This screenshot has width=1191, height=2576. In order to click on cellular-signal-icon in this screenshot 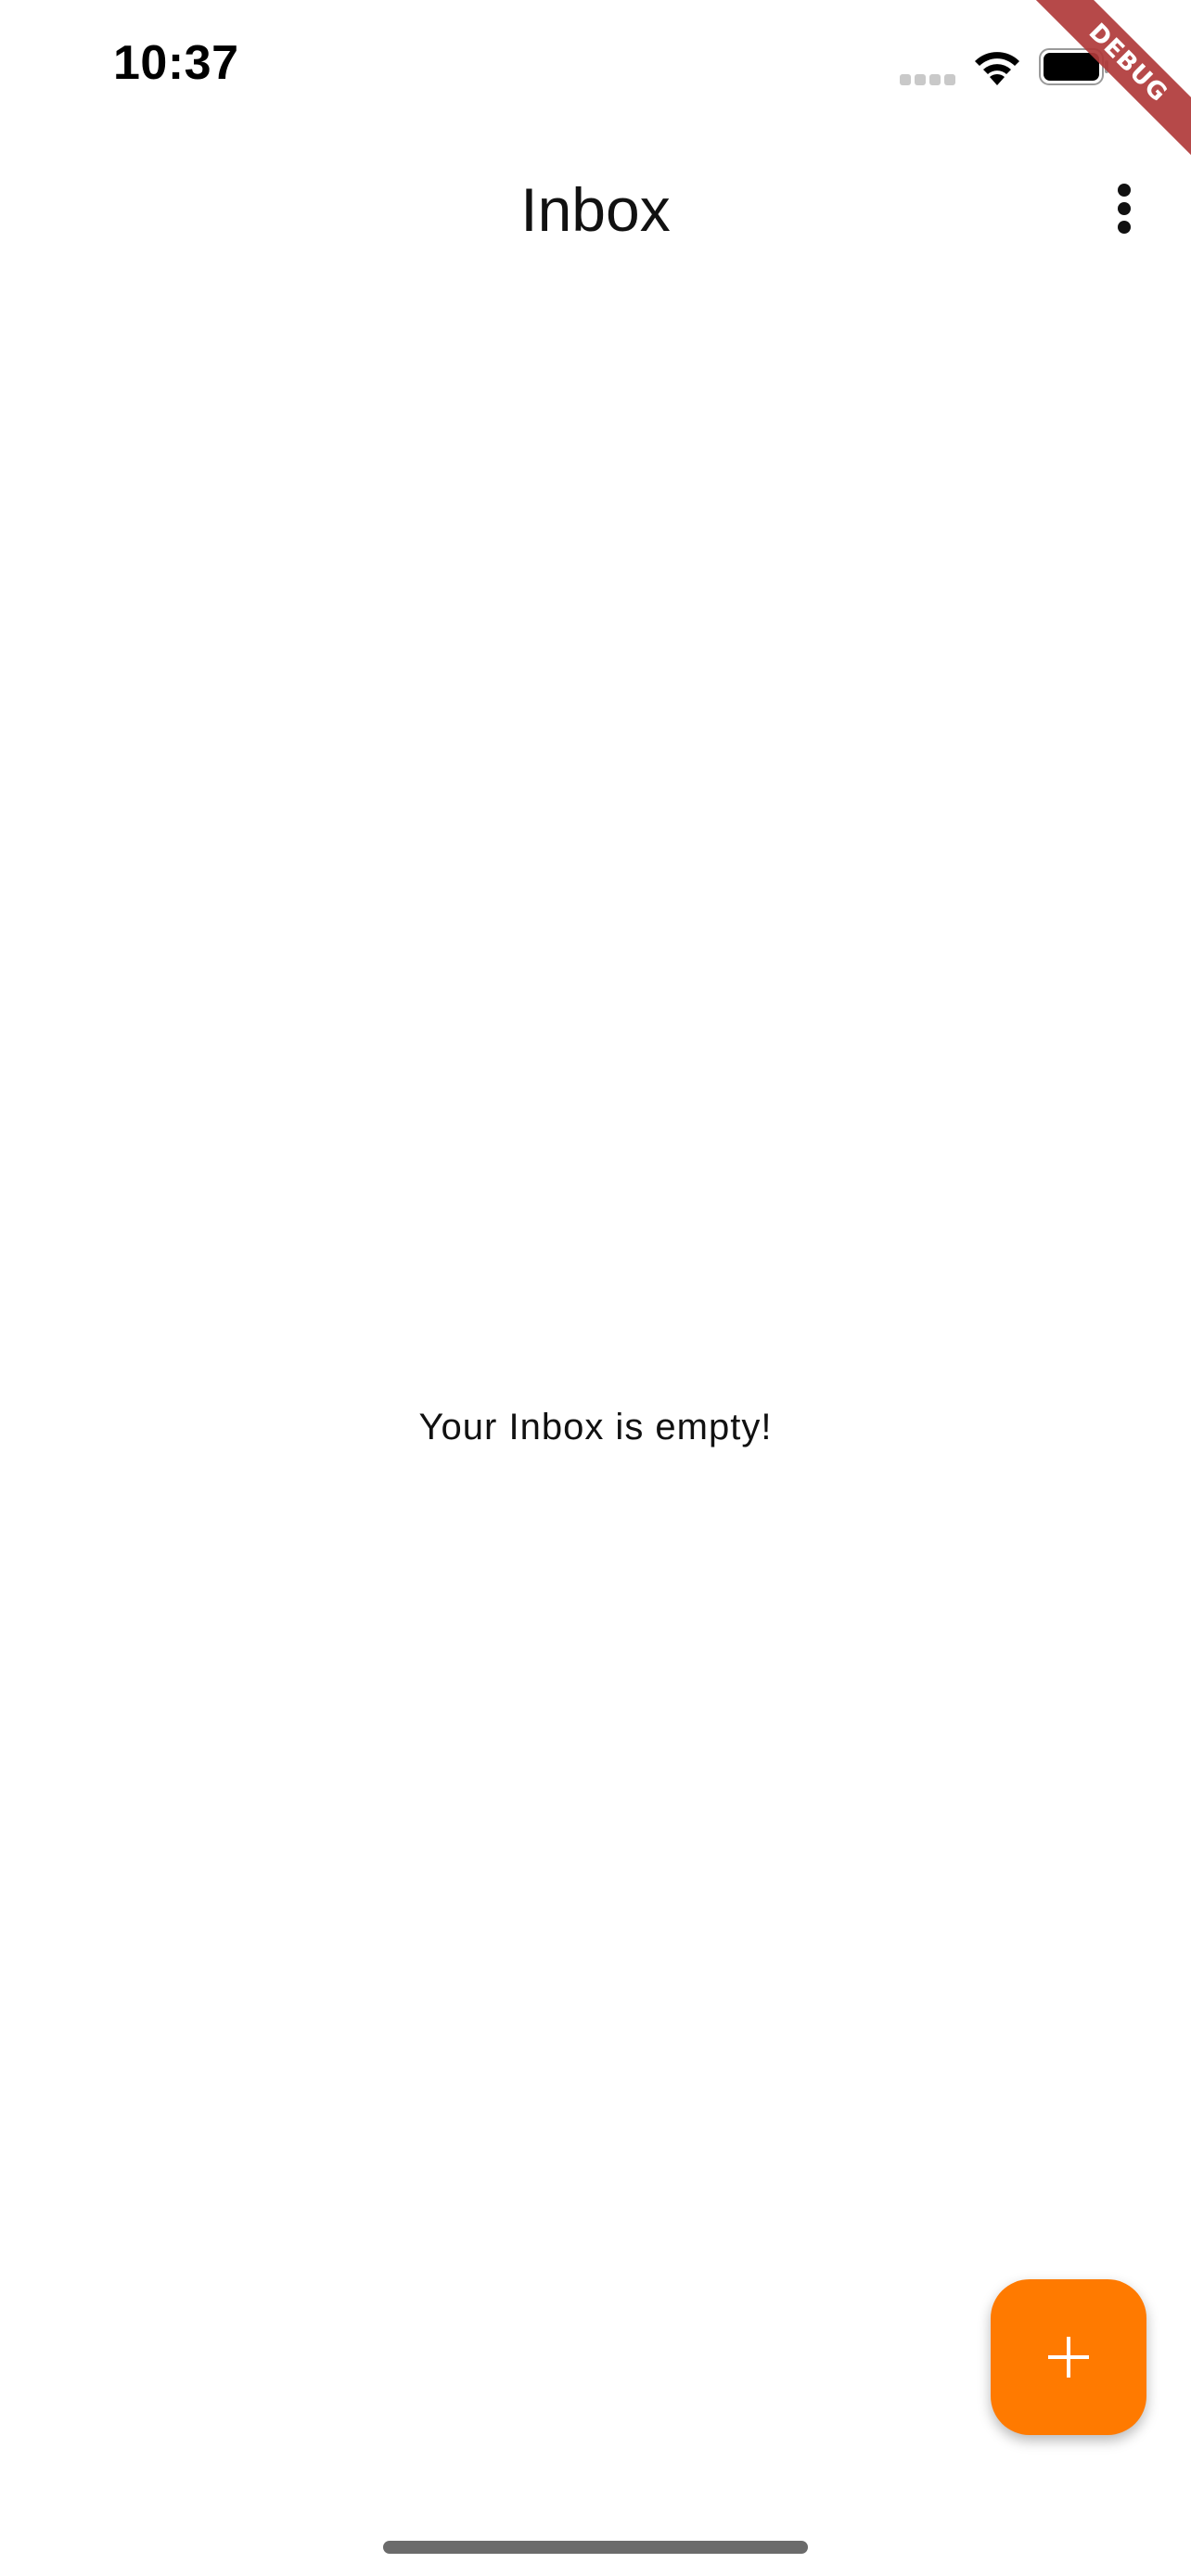, I will do `click(927, 79)`.